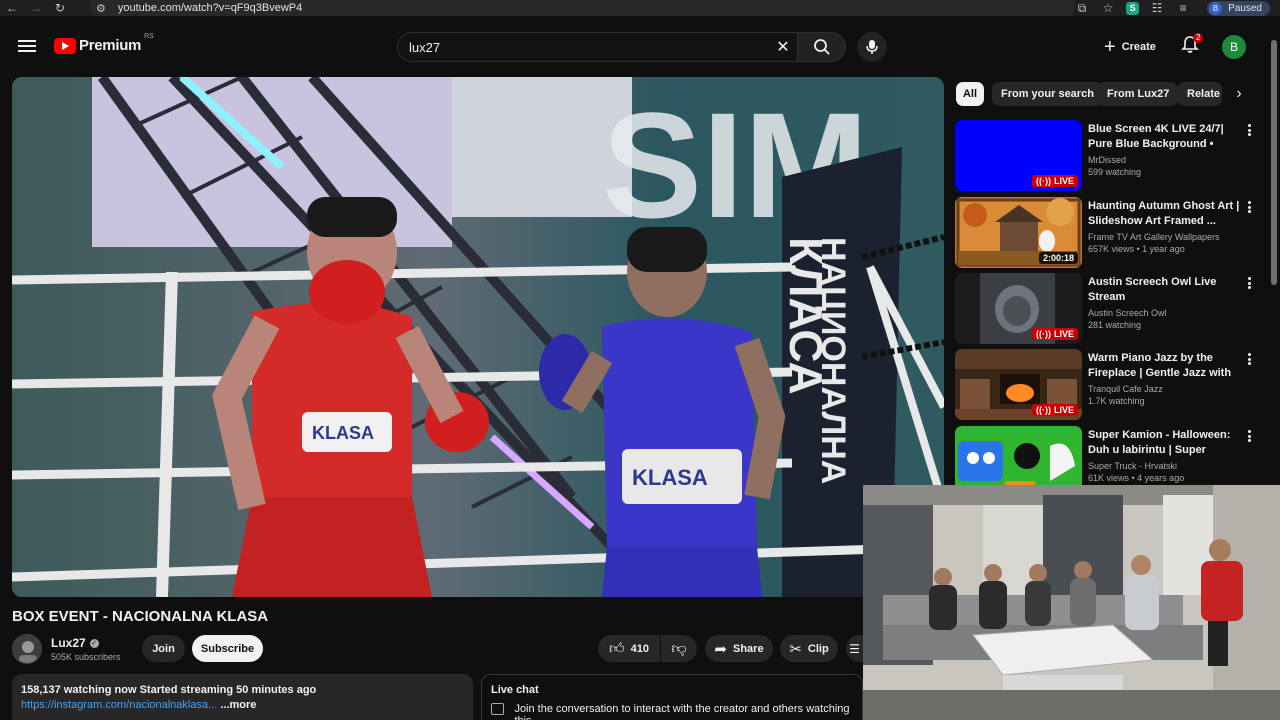 This screenshot has height=720, width=1280. What do you see at coordinates (720, 649) in the screenshot?
I see `share-arrow-icon: ➦` at bounding box center [720, 649].